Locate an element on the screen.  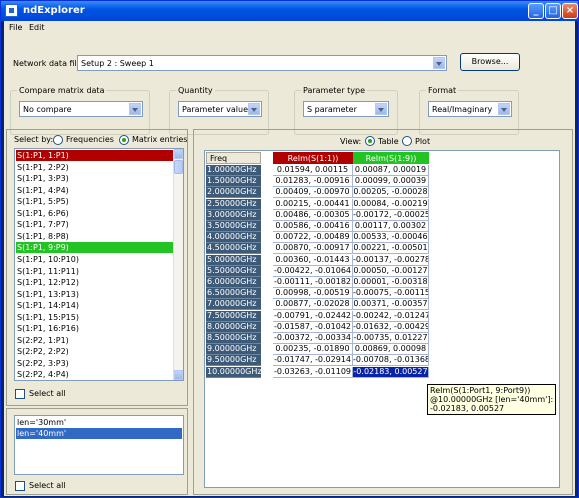
matrix-entry-item: S(1:P1, 2:P2) is located at coordinates (95, 167).